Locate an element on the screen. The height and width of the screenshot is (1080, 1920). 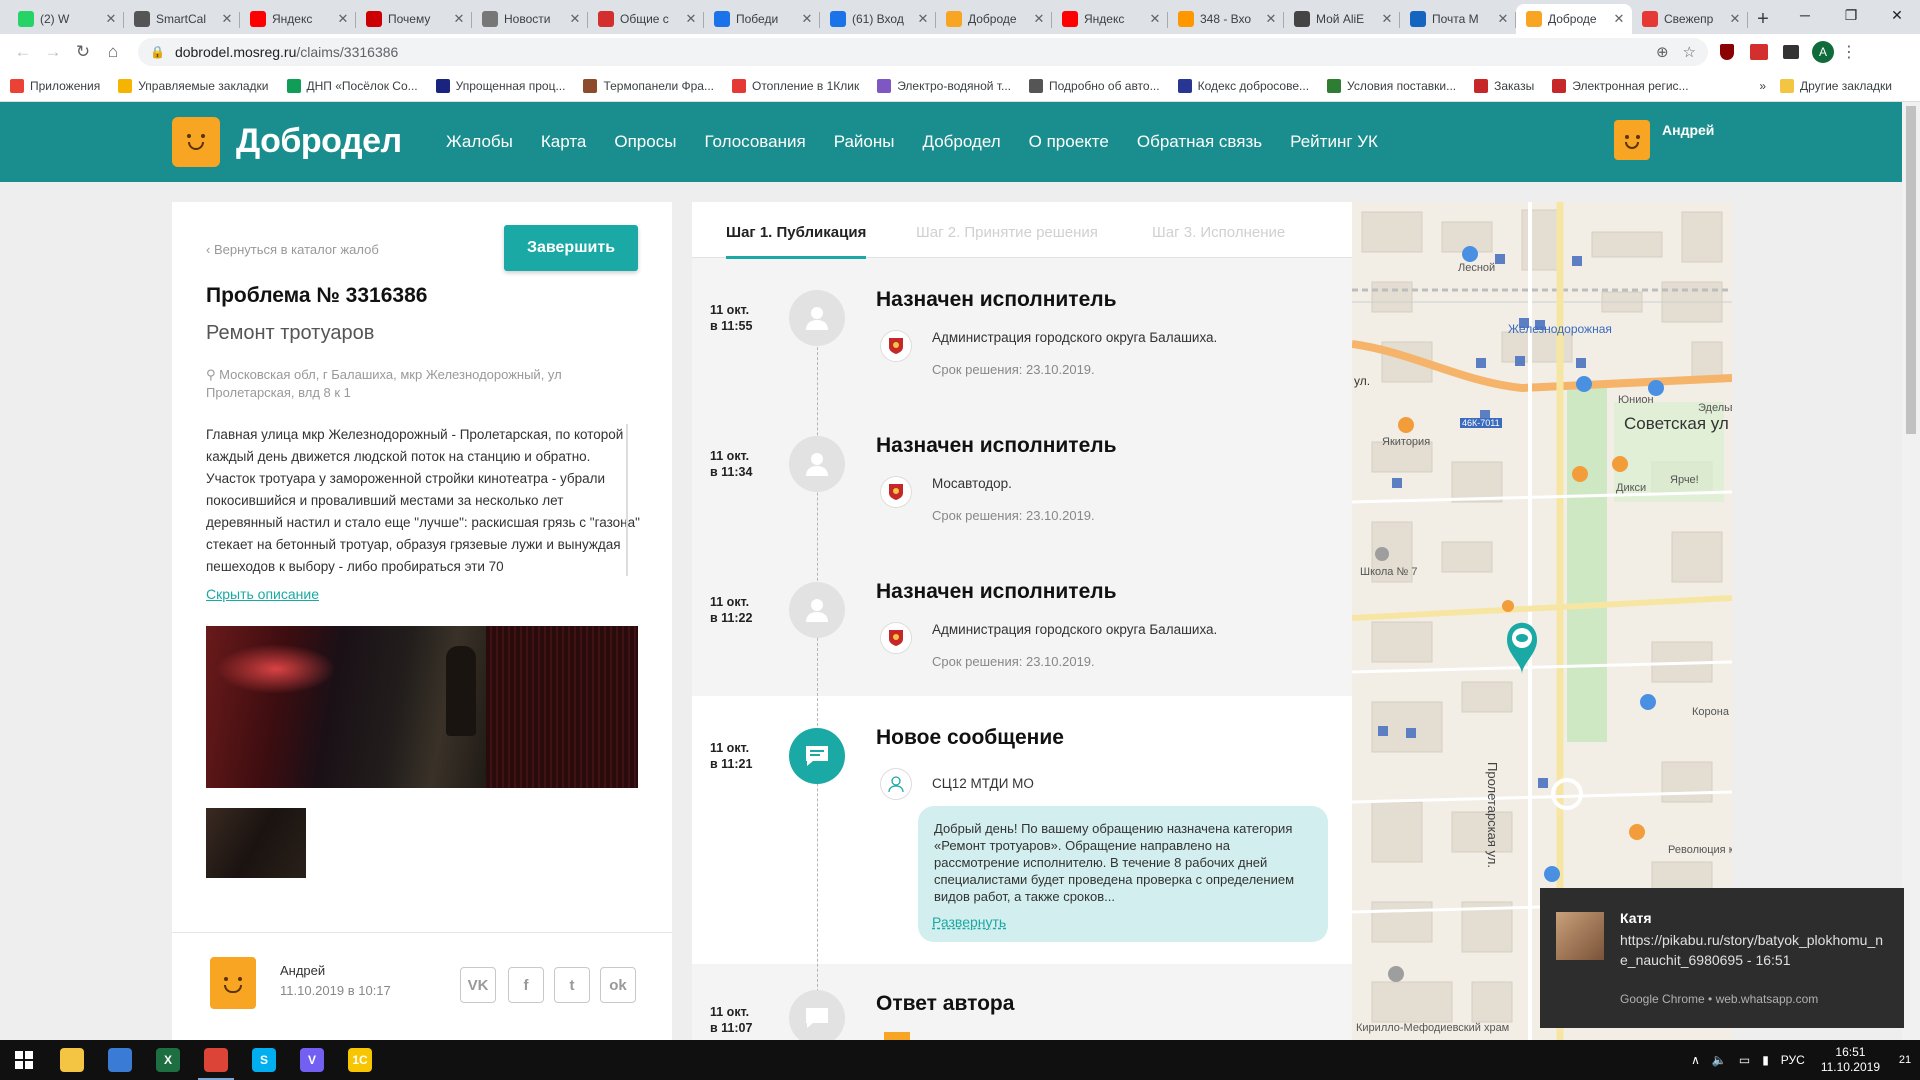
browser-tab: Почему ✕ is located at coordinates (414, 19).